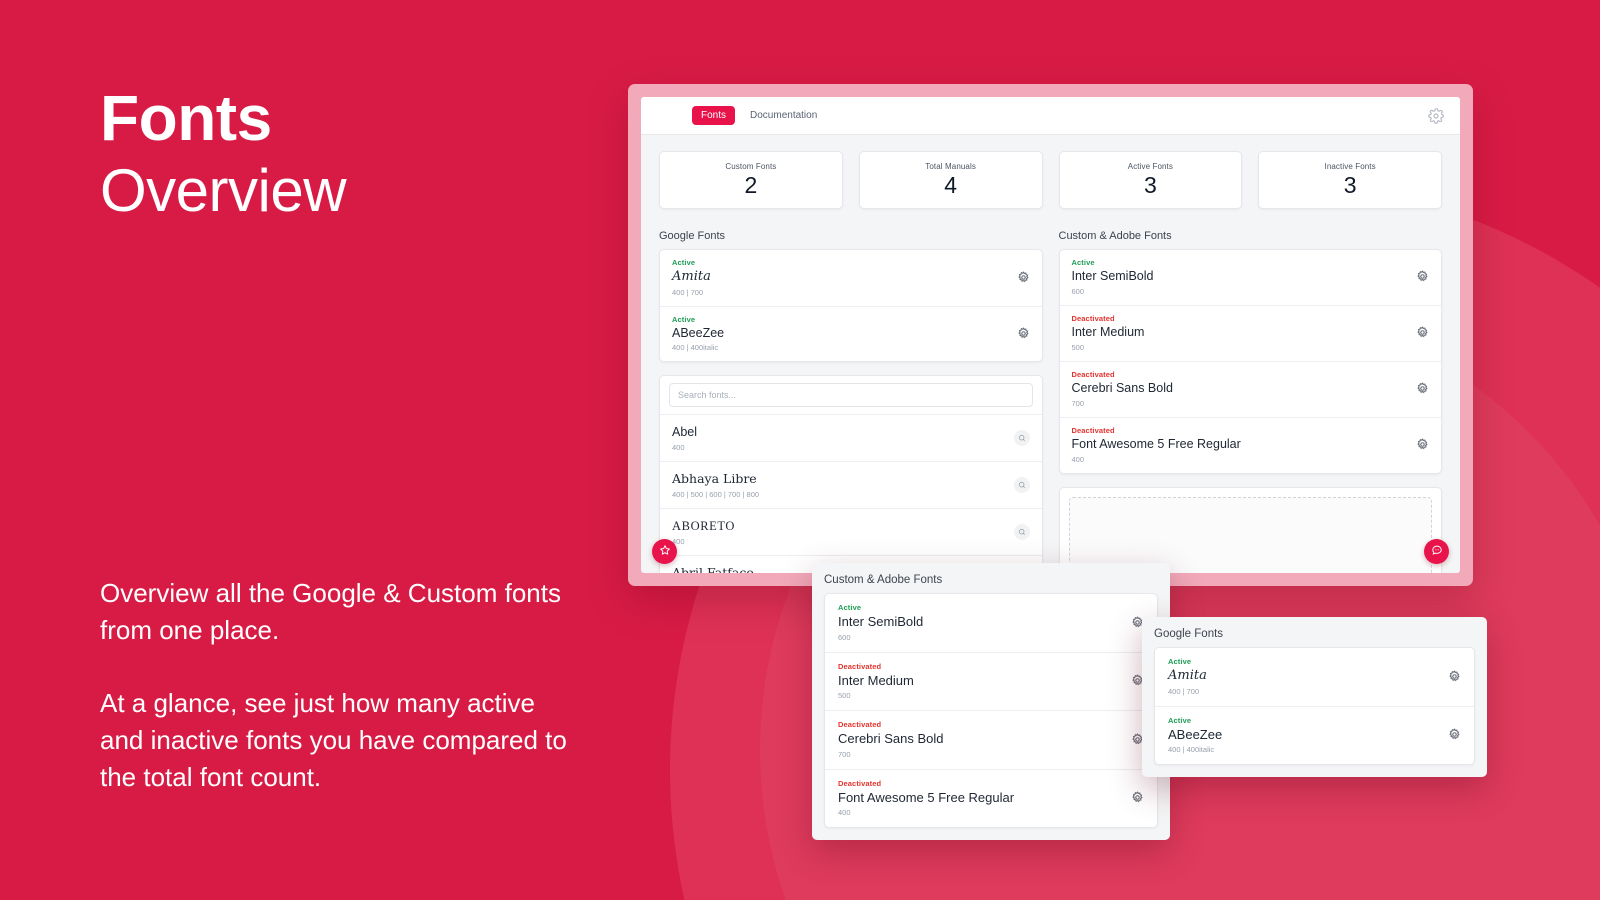  Describe the element at coordinates (751, 180) in the screenshot. I see `stat-card-custom-fonts: Custom Fonts 2` at that location.